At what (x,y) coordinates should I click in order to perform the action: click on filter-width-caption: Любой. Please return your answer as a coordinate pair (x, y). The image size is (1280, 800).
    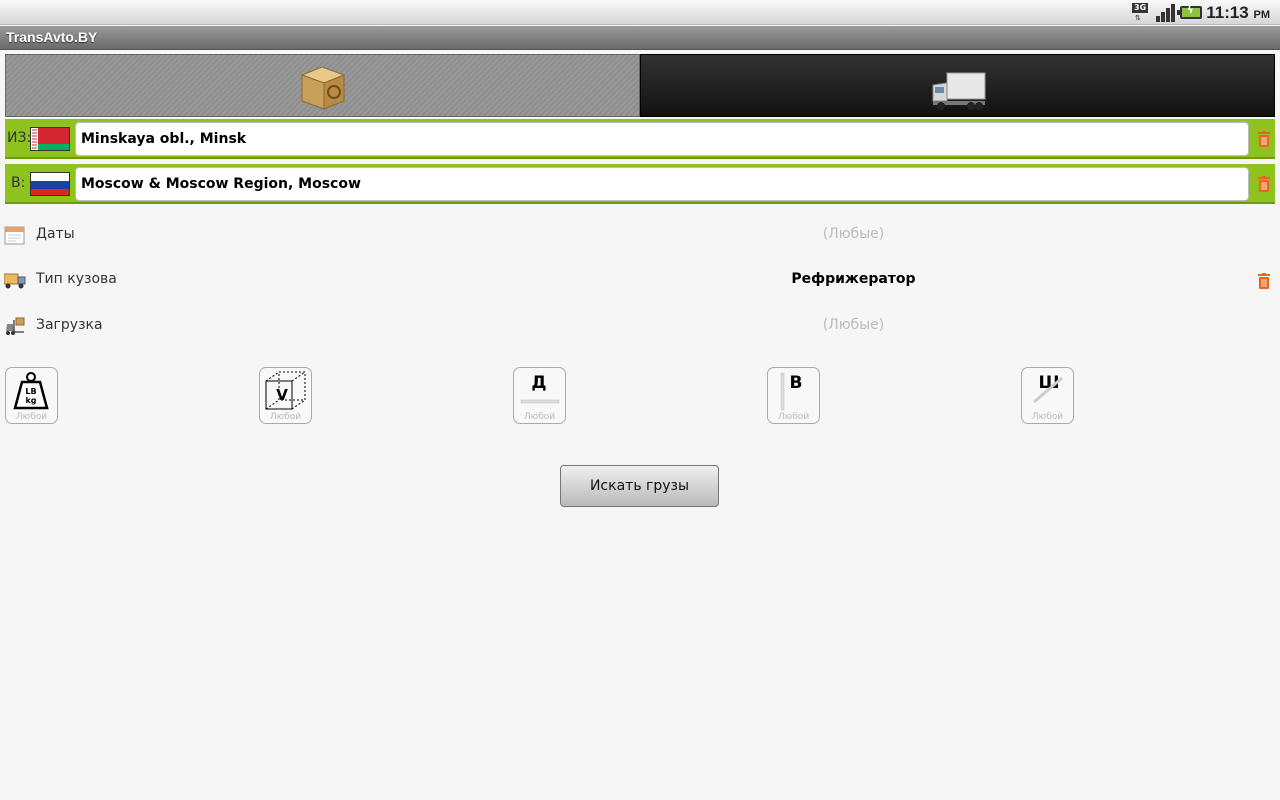
    Looking at the image, I should click on (1047, 417).